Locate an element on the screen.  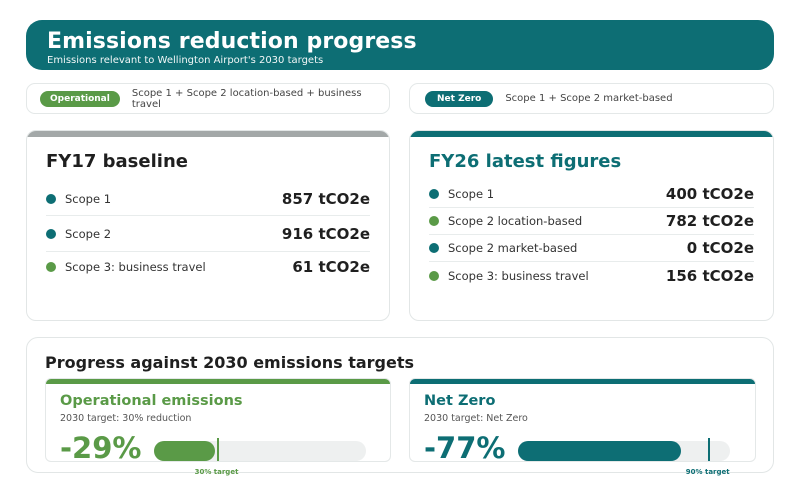
progress-title: Progress against 2030 emissions targets is located at coordinates (230, 362).